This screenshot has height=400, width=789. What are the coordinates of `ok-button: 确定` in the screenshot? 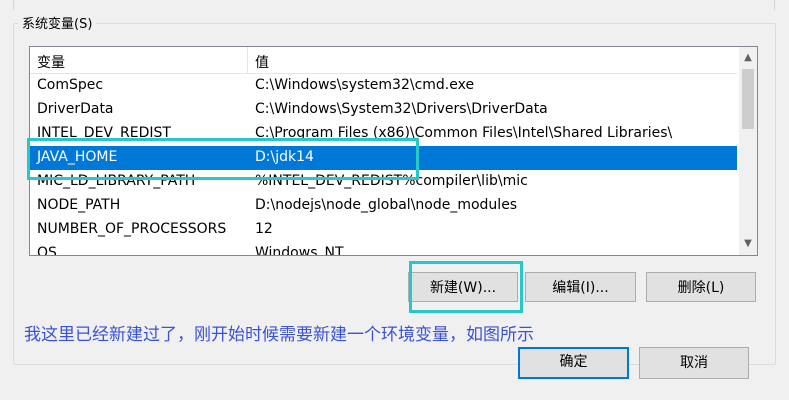 It's located at (573, 363).